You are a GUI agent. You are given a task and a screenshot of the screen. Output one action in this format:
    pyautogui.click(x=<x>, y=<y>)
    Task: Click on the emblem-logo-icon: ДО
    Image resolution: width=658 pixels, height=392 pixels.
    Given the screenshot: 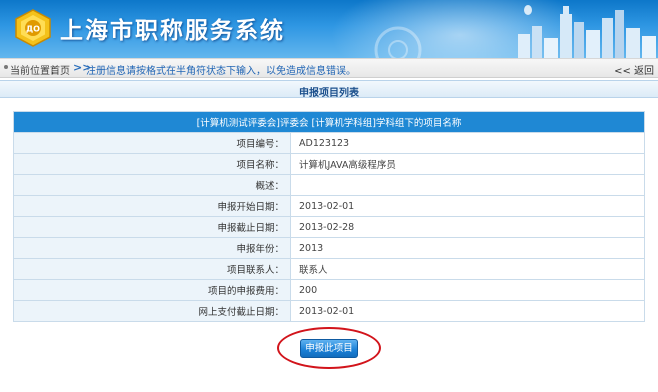 What is the action you would take?
    pyautogui.click(x=33, y=28)
    